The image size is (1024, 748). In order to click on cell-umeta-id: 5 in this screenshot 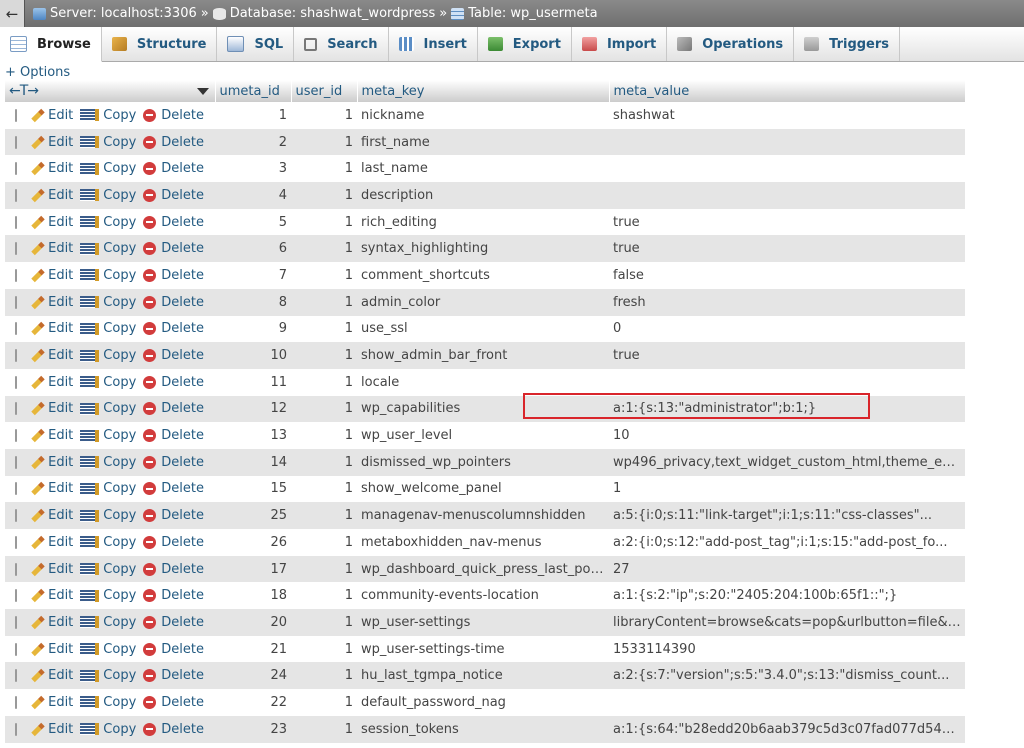, I will do `click(253, 222)`.